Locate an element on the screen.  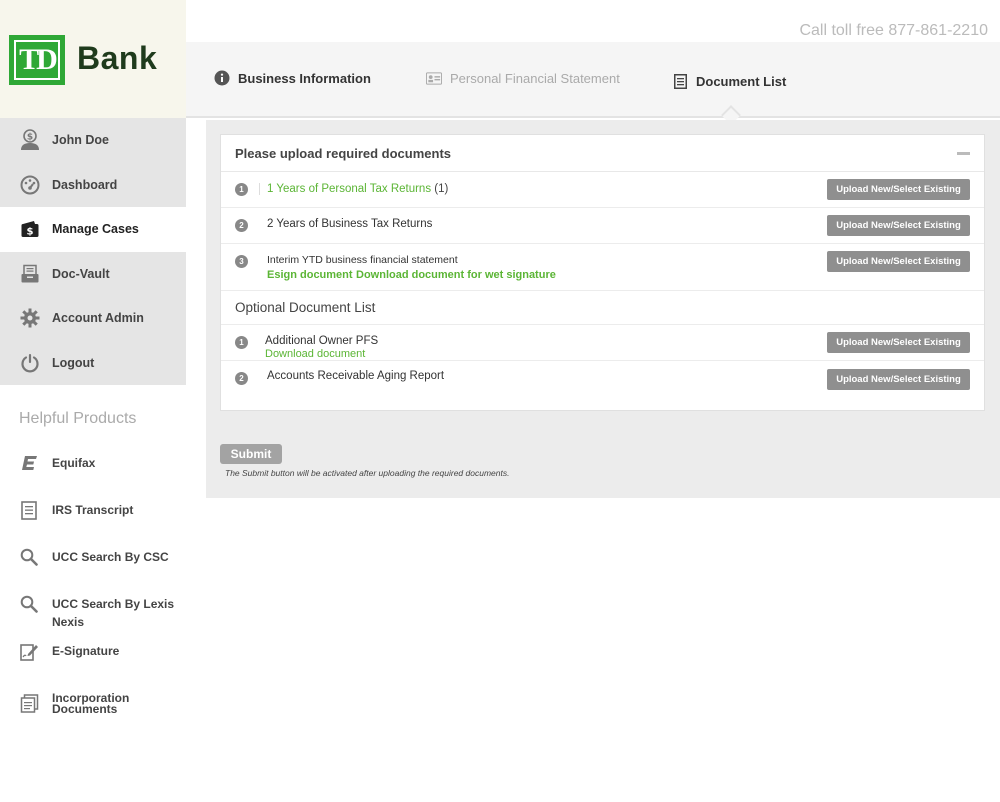
product-equifax: Equifax is located at coordinates (93, 463).